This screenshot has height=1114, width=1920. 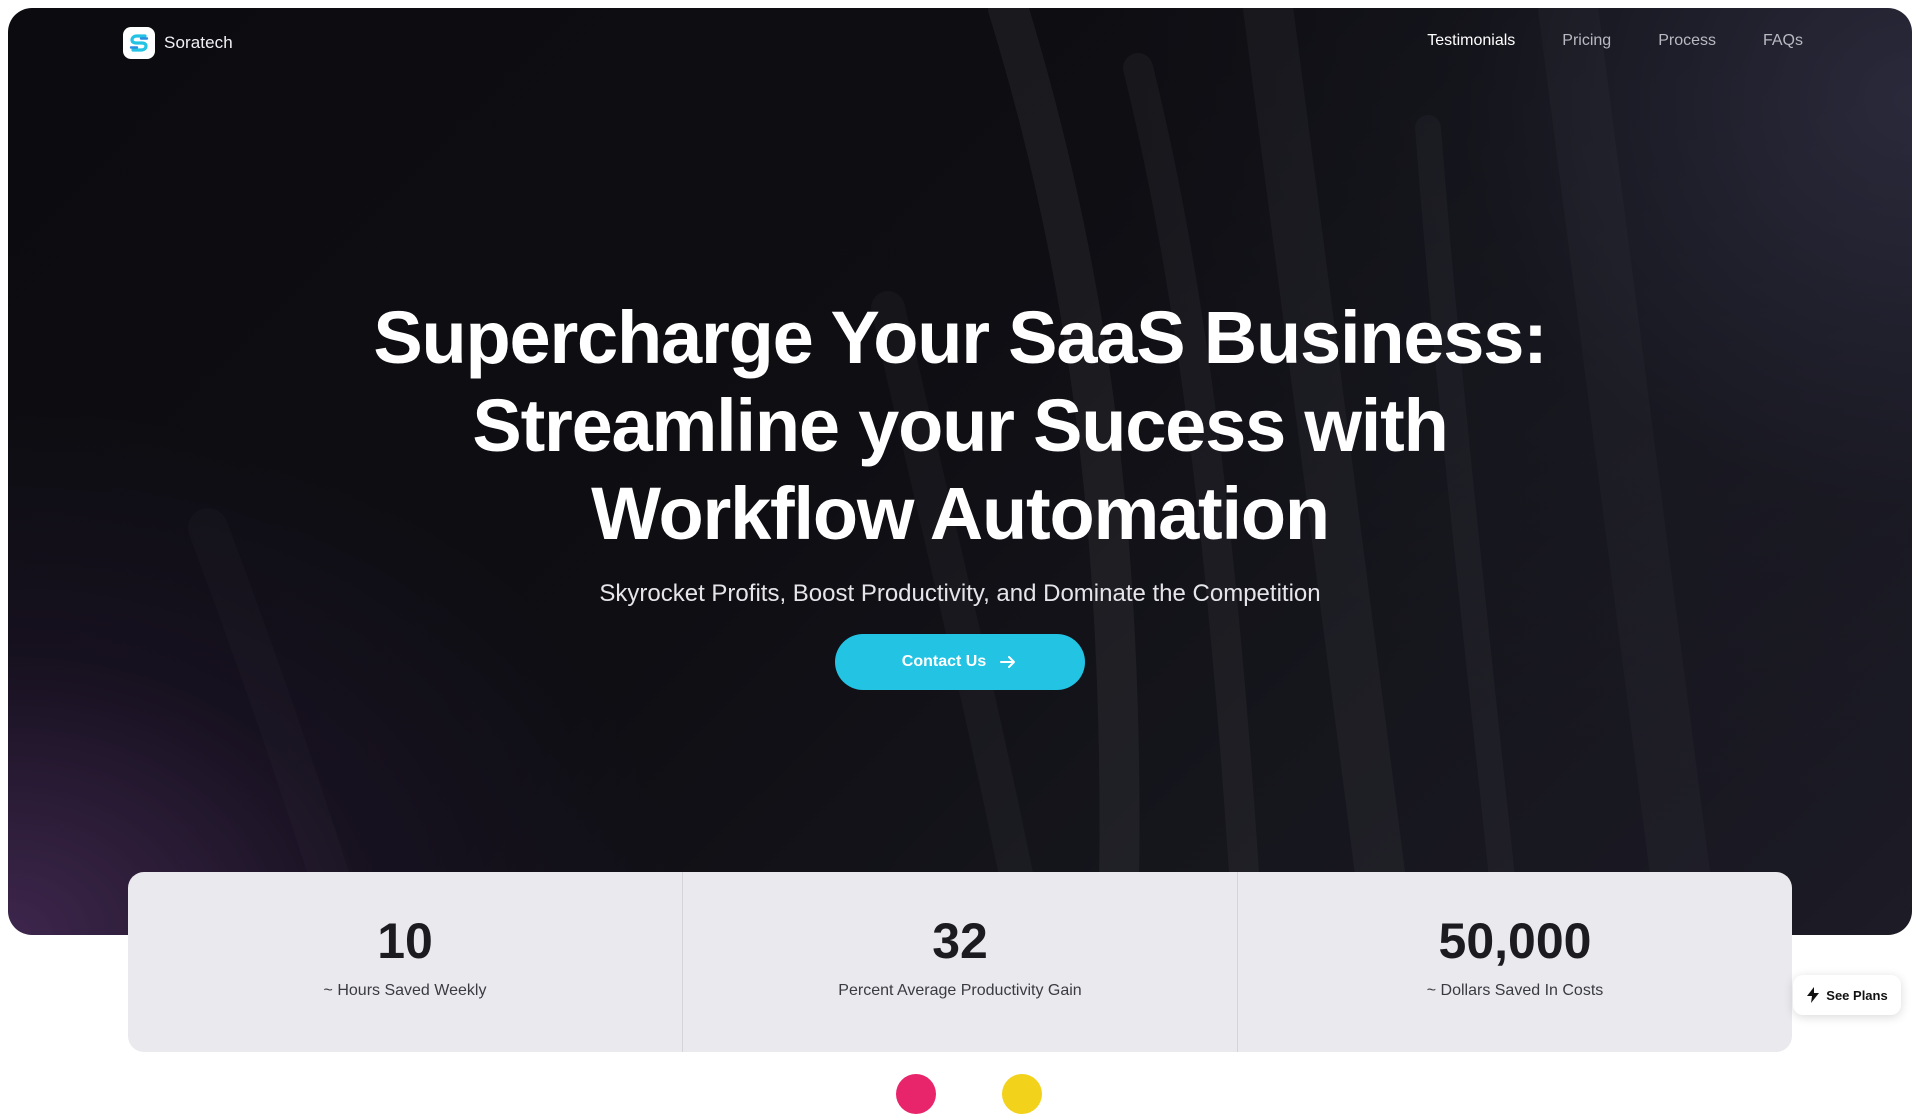 I want to click on brand-name: Soratech, so click(x=198, y=42).